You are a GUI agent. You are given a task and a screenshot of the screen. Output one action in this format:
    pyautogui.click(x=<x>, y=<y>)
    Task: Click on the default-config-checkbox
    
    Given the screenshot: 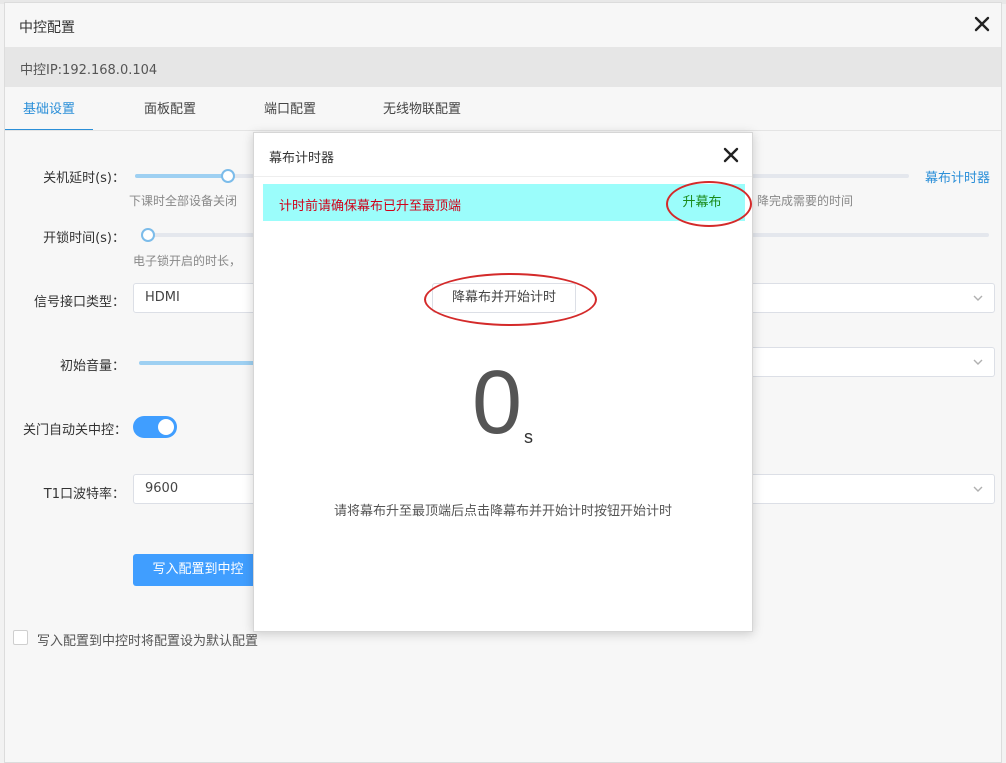 What is the action you would take?
    pyautogui.click(x=20, y=637)
    